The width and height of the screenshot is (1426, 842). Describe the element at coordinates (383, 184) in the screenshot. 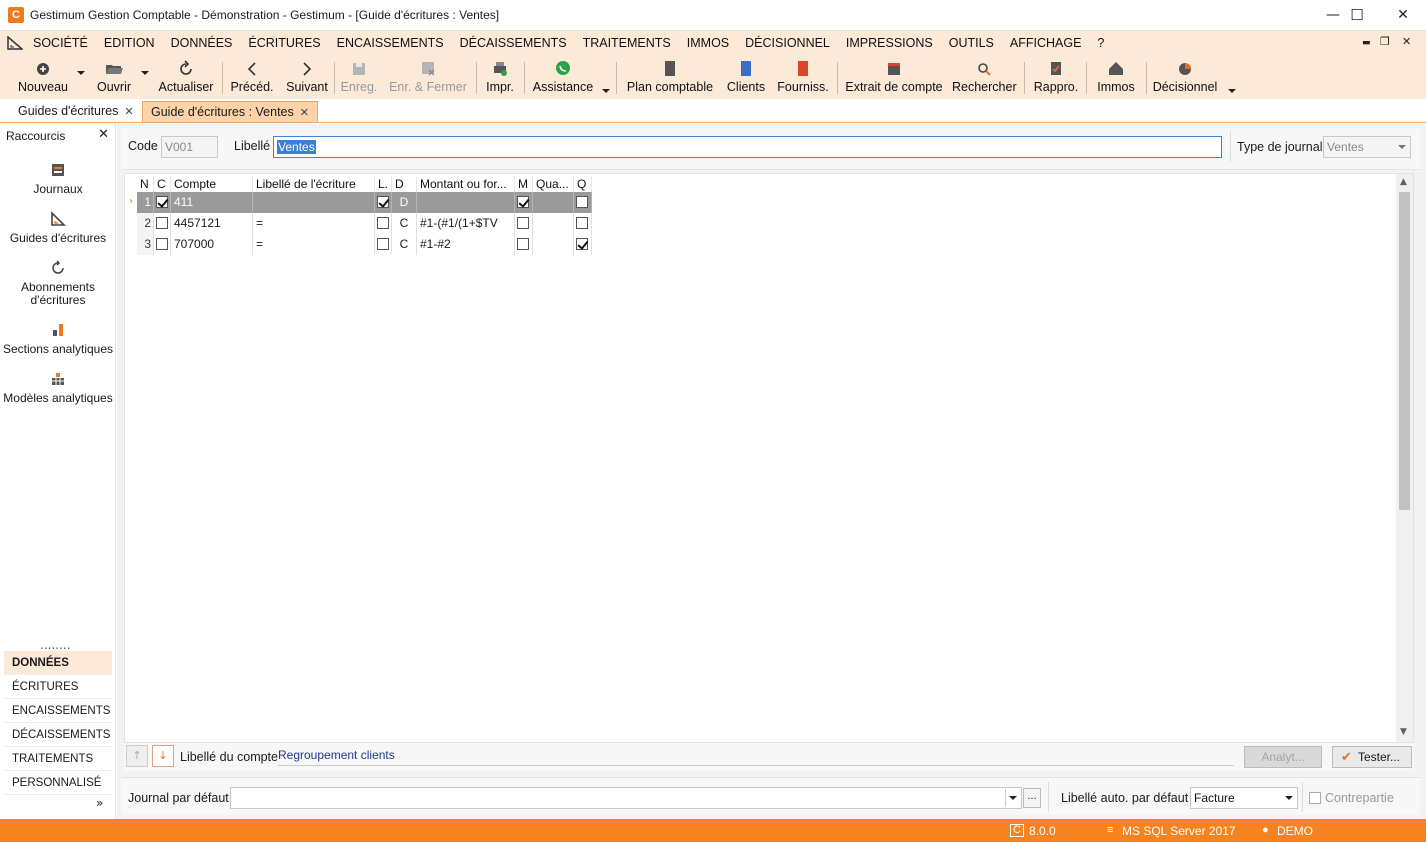

I see `column-header-l: L.` at that location.